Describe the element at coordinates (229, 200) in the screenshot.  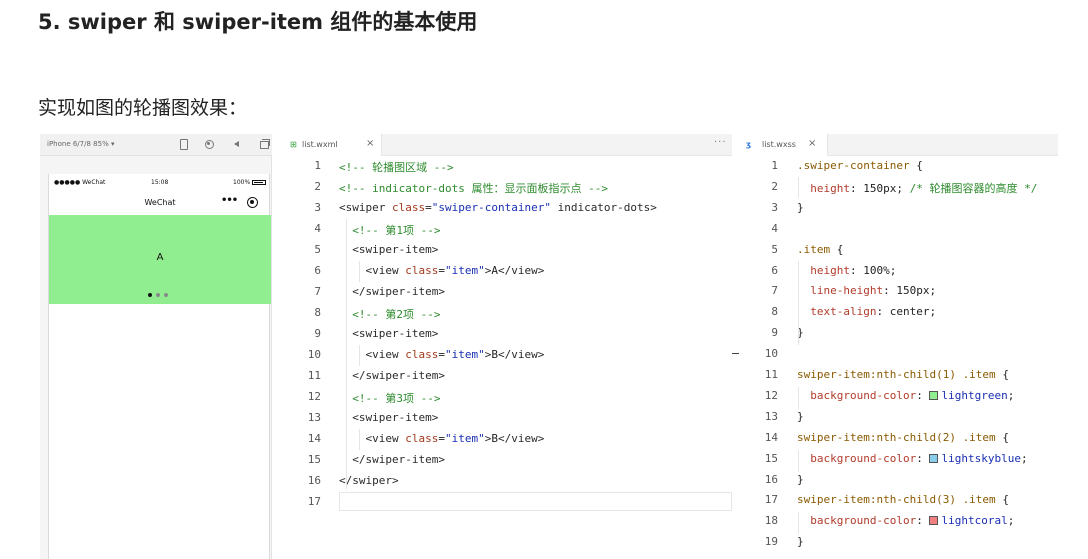
I see `menu-icon: •••` at that location.